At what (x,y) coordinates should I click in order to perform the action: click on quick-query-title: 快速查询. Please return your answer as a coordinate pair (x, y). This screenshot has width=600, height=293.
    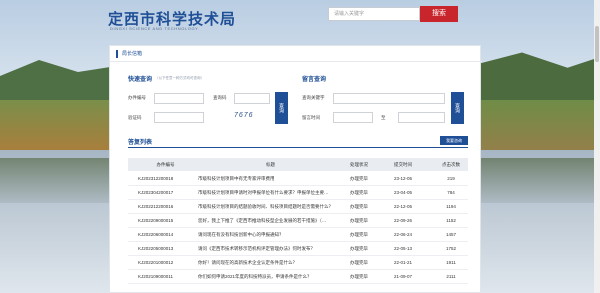
    Looking at the image, I should click on (140, 80).